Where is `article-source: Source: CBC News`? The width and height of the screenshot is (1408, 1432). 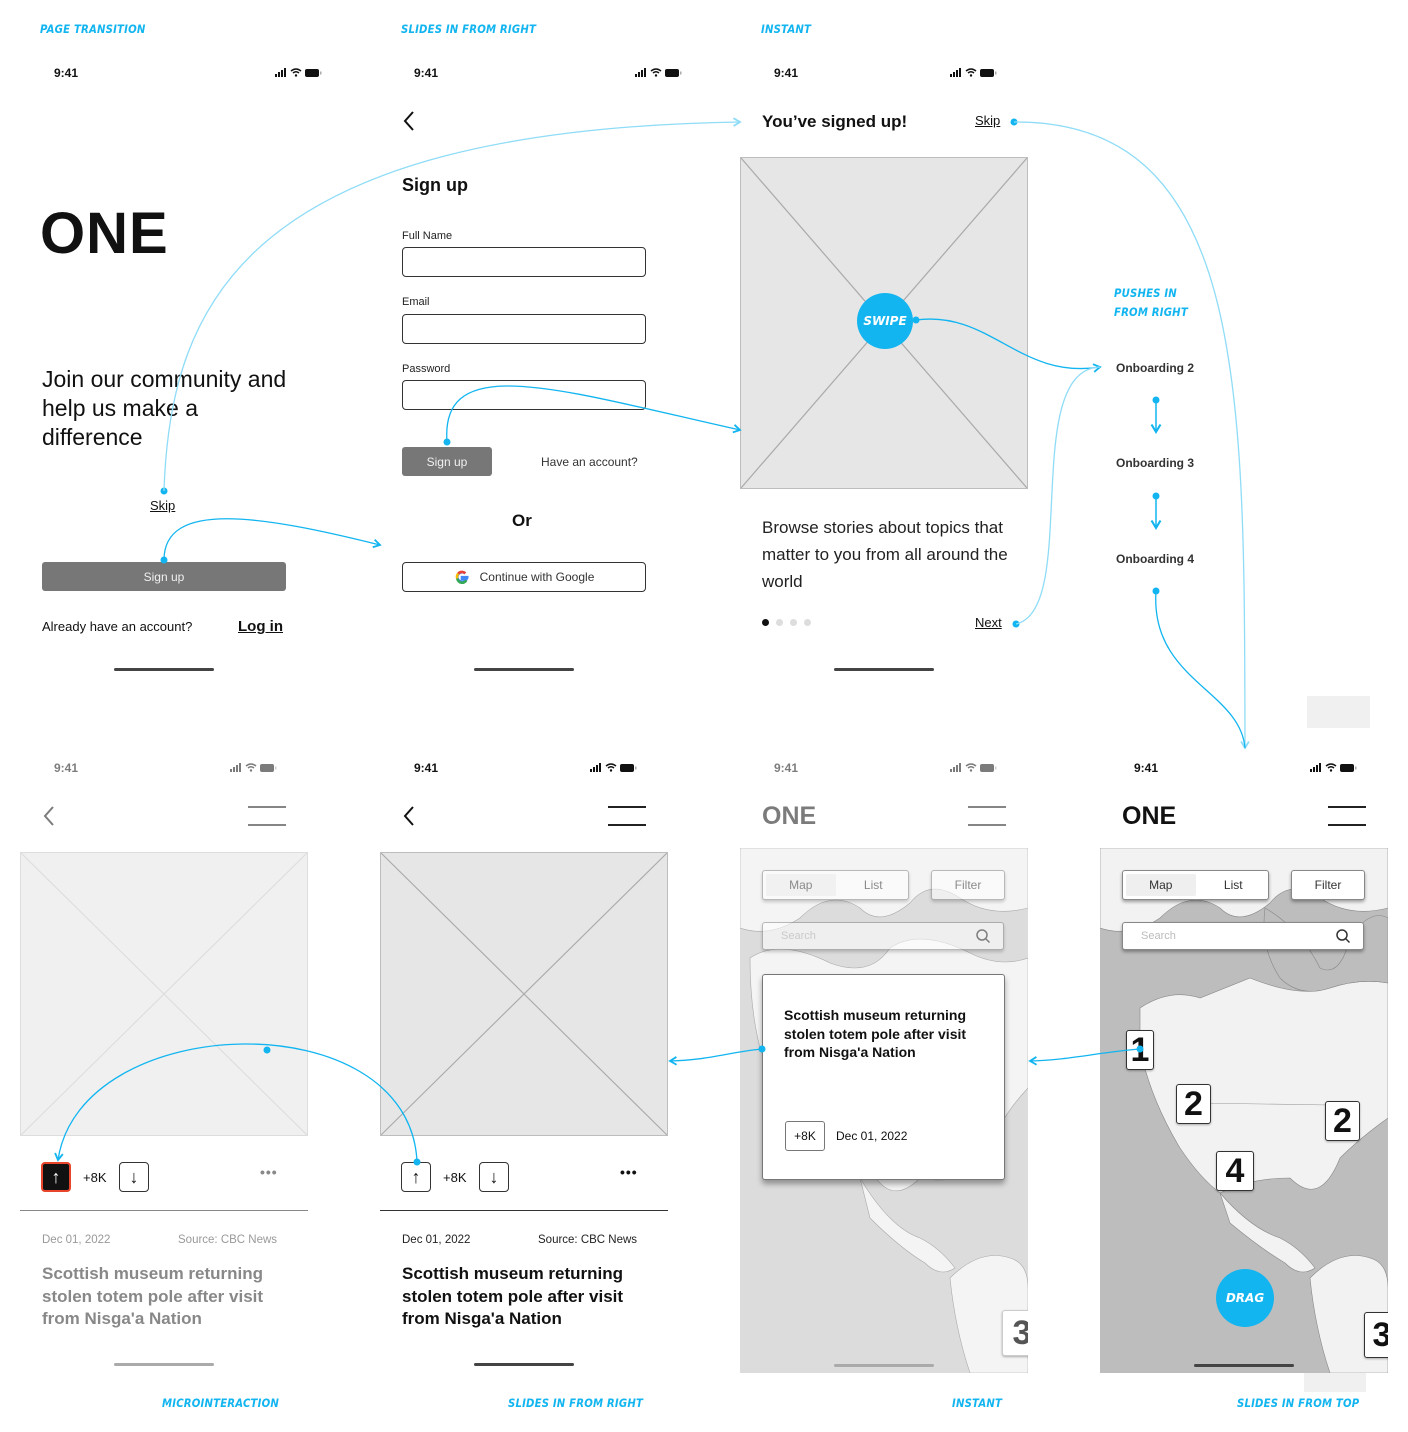
article-source: Source: CBC News is located at coordinates (588, 1240).